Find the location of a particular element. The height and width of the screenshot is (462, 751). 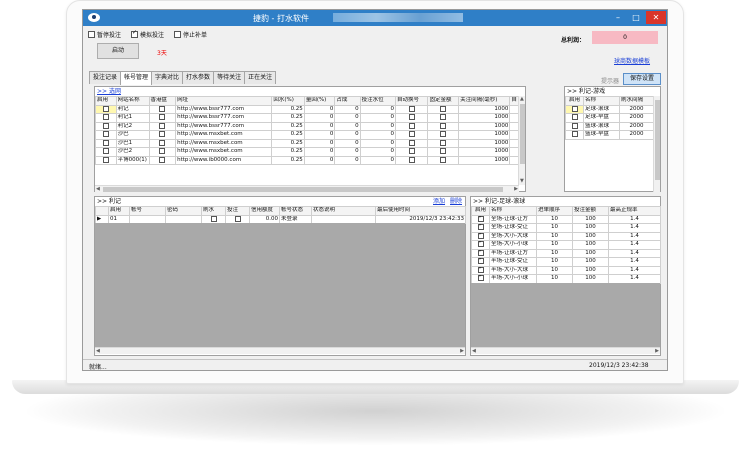

tab-params: 打水参数 is located at coordinates (198, 77).